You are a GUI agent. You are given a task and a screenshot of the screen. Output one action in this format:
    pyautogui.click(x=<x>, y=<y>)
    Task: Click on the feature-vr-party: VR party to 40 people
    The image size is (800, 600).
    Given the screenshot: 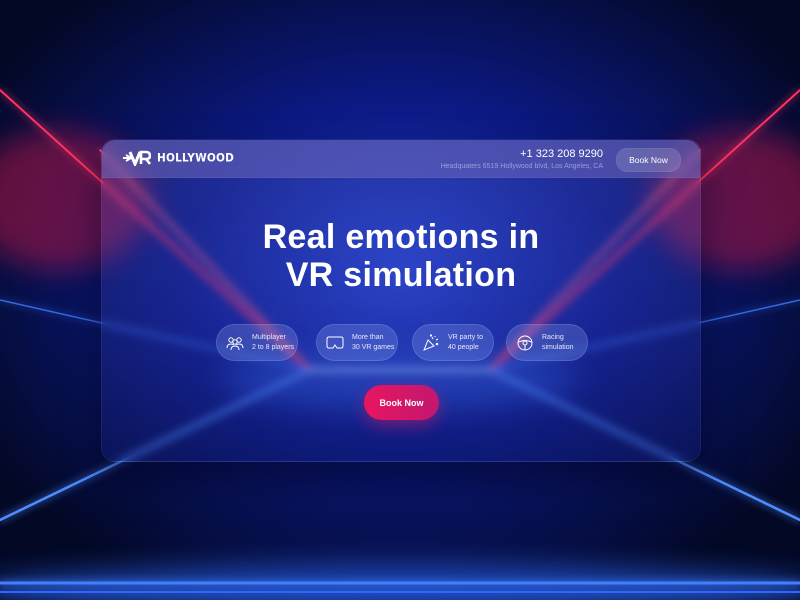 What is the action you would take?
    pyautogui.click(x=453, y=342)
    